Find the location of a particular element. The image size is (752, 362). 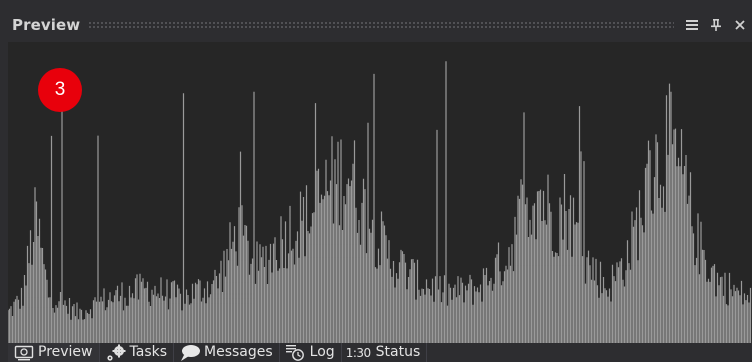

panel-titlebar: Preview is located at coordinates (380, 25).